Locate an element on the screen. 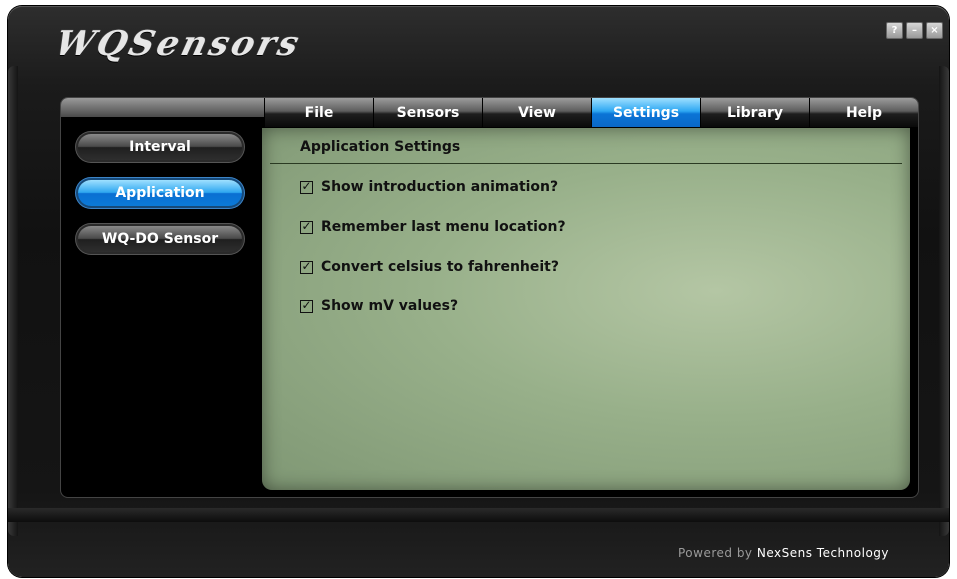  option-label: Show mV values? is located at coordinates (390, 306).